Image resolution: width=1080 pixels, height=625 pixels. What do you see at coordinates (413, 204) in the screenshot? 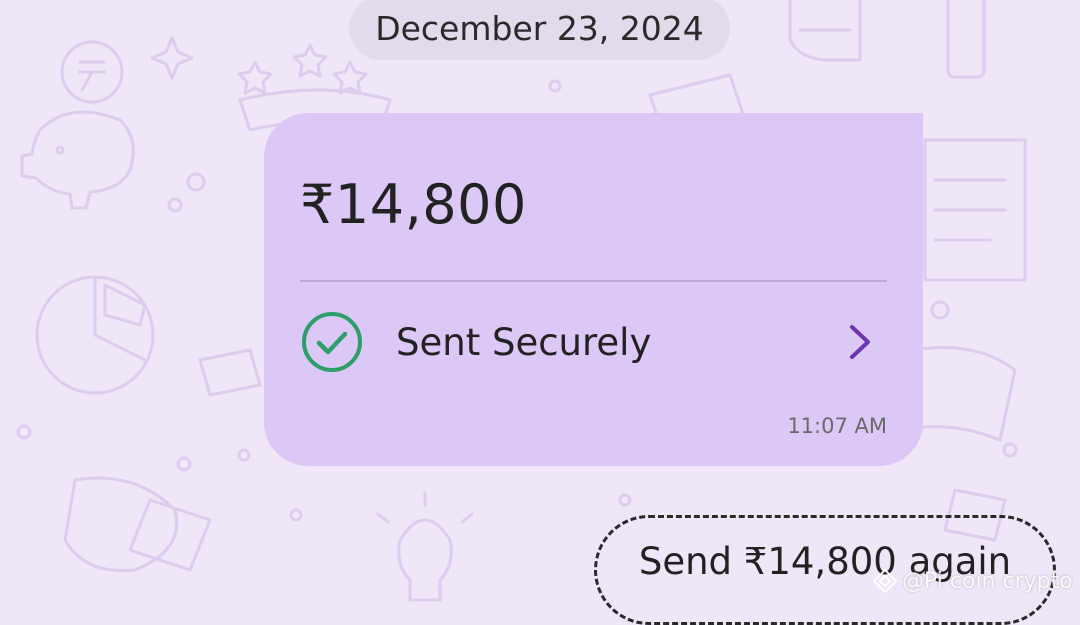
I see `payment-amount: ₹14,800` at bounding box center [413, 204].